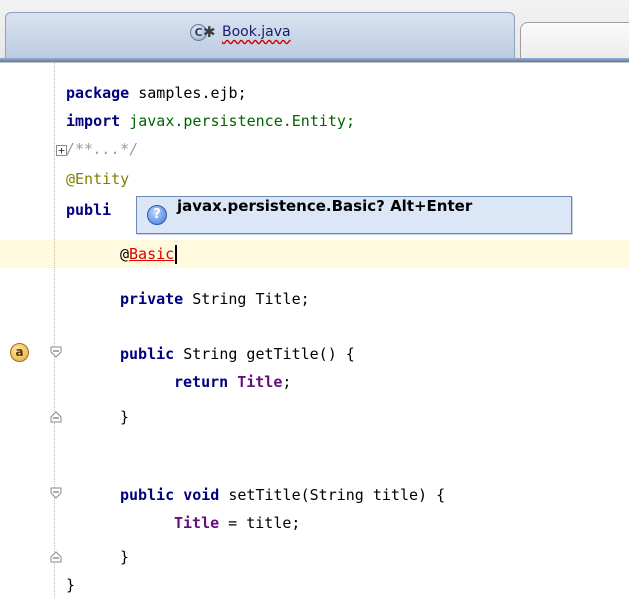  Describe the element at coordinates (209, 32) in the screenshot. I see `modified-marker-icon: ✱` at that location.